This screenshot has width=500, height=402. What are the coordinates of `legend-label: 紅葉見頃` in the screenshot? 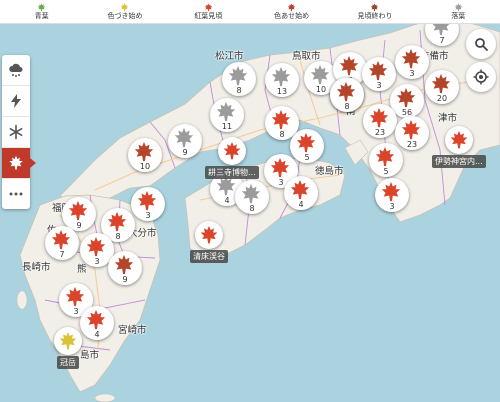 It's located at (208, 16).